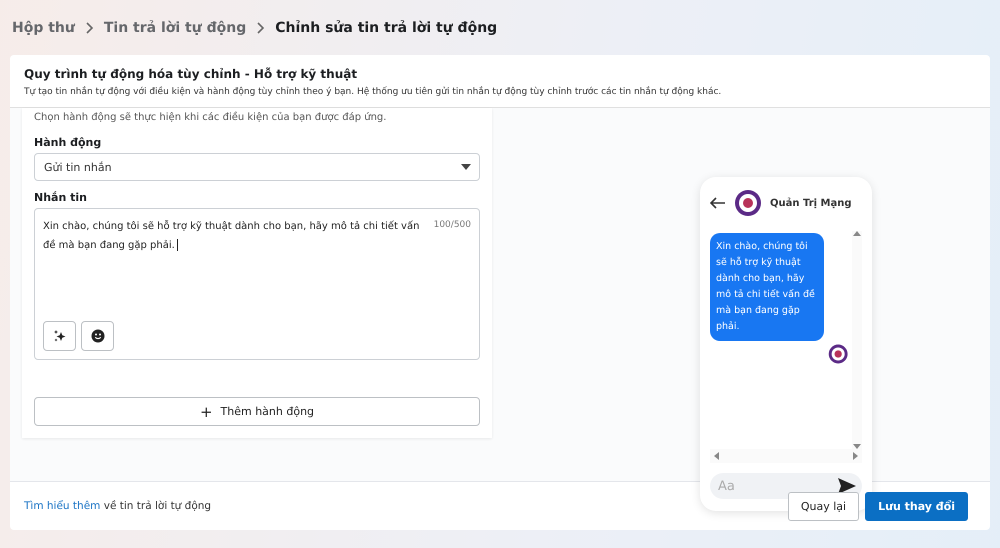 The width and height of the screenshot is (1000, 548). What do you see at coordinates (811, 203) in the screenshot?
I see `page-name: Quản Trị Mạng` at bounding box center [811, 203].